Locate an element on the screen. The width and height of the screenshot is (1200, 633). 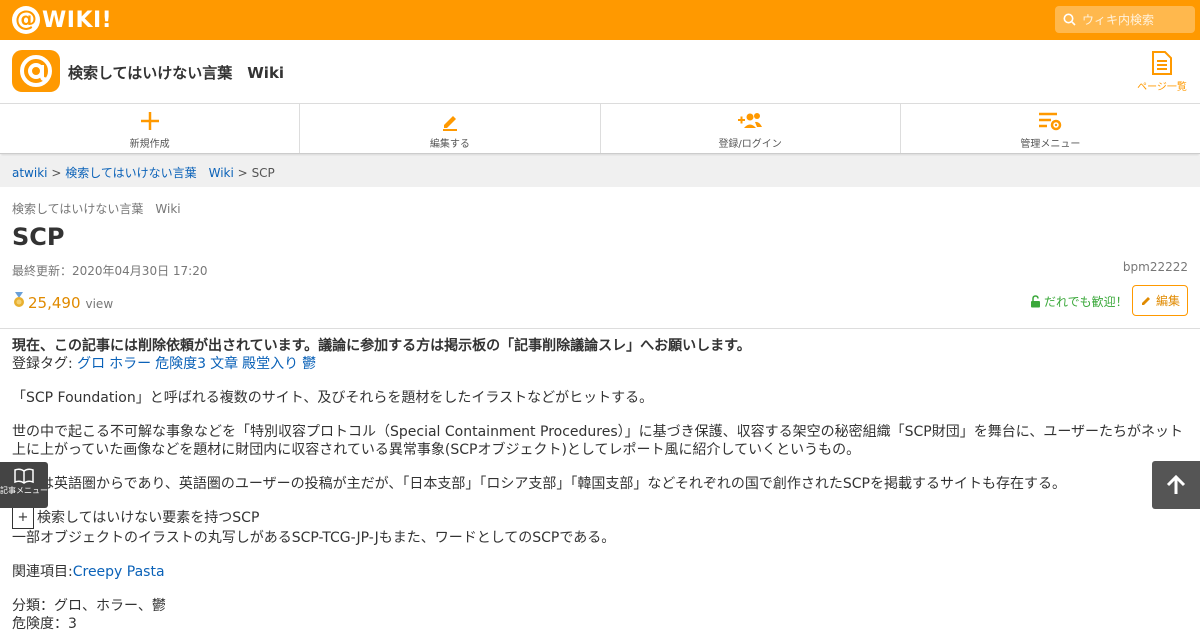
breadcrumb: atwiki > 検索してはいけない言葉 Wiki > SCP is located at coordinates (600, 171).